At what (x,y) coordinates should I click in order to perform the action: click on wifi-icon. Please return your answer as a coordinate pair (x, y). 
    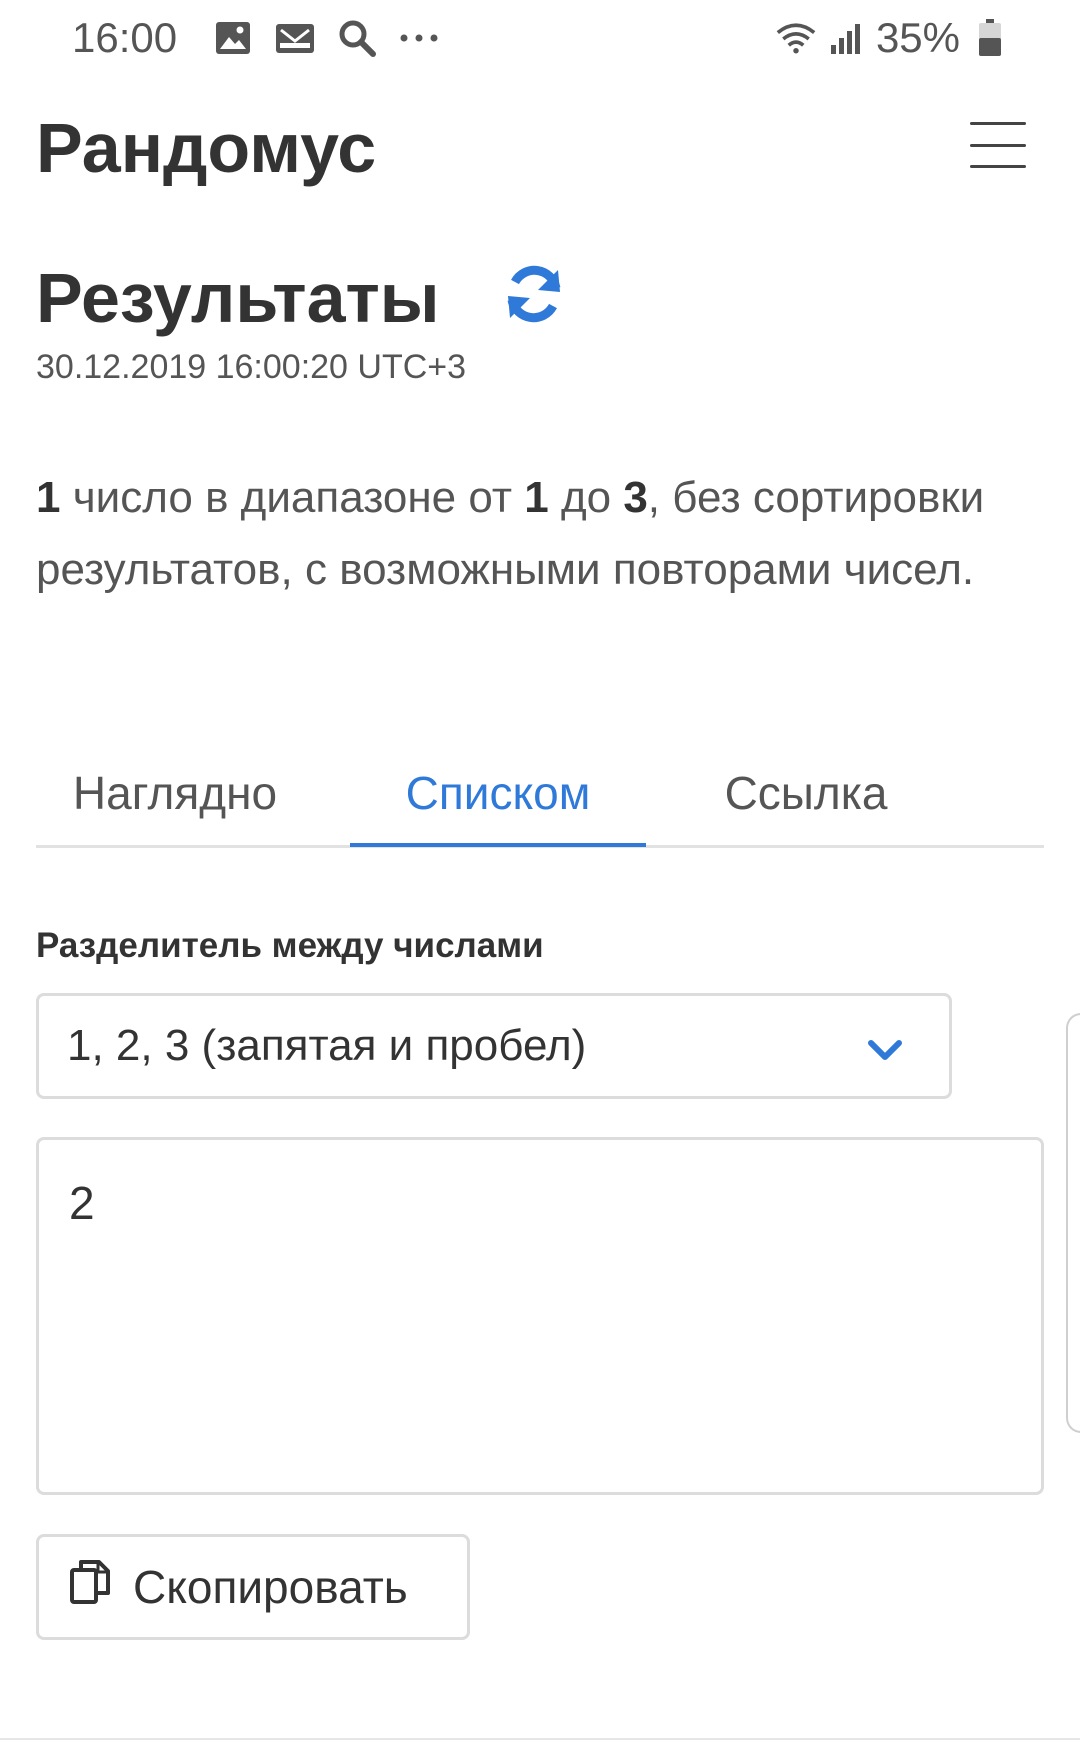
    Looking at the image, I should click on (796, 38).